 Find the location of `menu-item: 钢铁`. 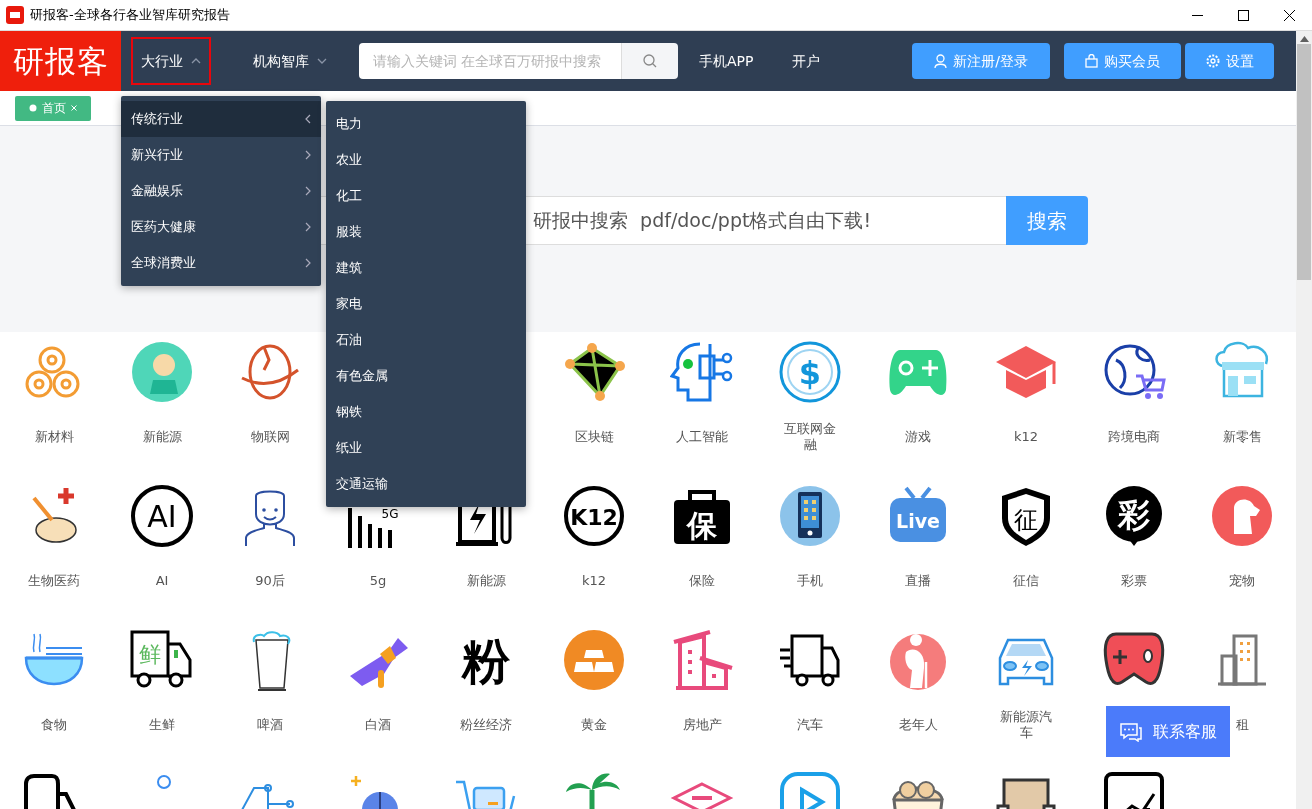

menu-item: 钢铁 is located at coordinates (426, 412).